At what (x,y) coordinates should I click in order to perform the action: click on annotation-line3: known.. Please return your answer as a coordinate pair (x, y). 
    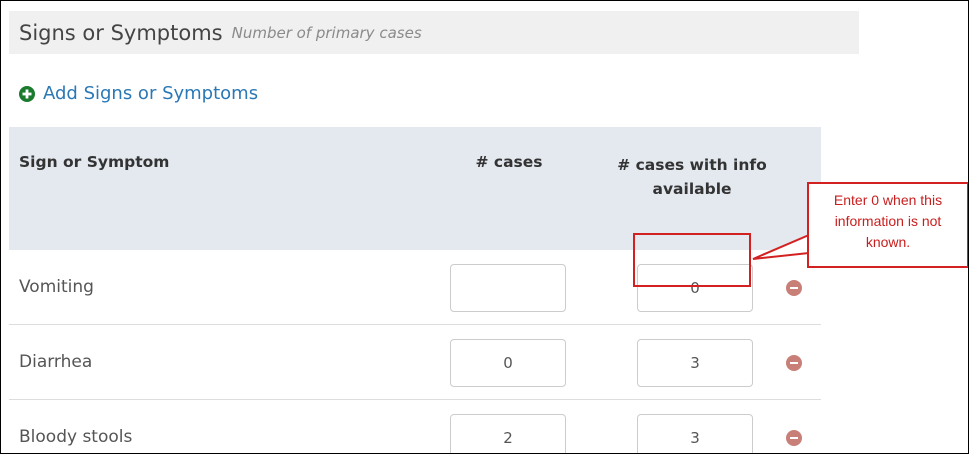
    Looking at the image, I should click on (888, 242).